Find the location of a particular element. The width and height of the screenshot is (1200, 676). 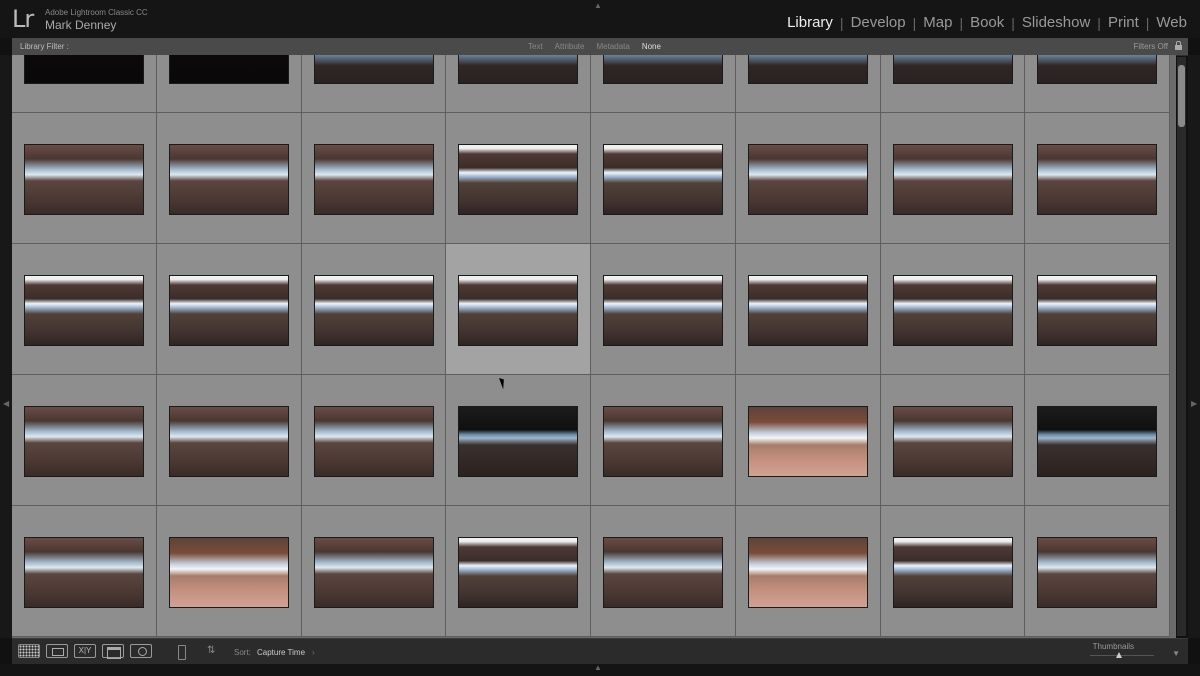

scrollbar-thumb is located at coordinates (1181, 96).